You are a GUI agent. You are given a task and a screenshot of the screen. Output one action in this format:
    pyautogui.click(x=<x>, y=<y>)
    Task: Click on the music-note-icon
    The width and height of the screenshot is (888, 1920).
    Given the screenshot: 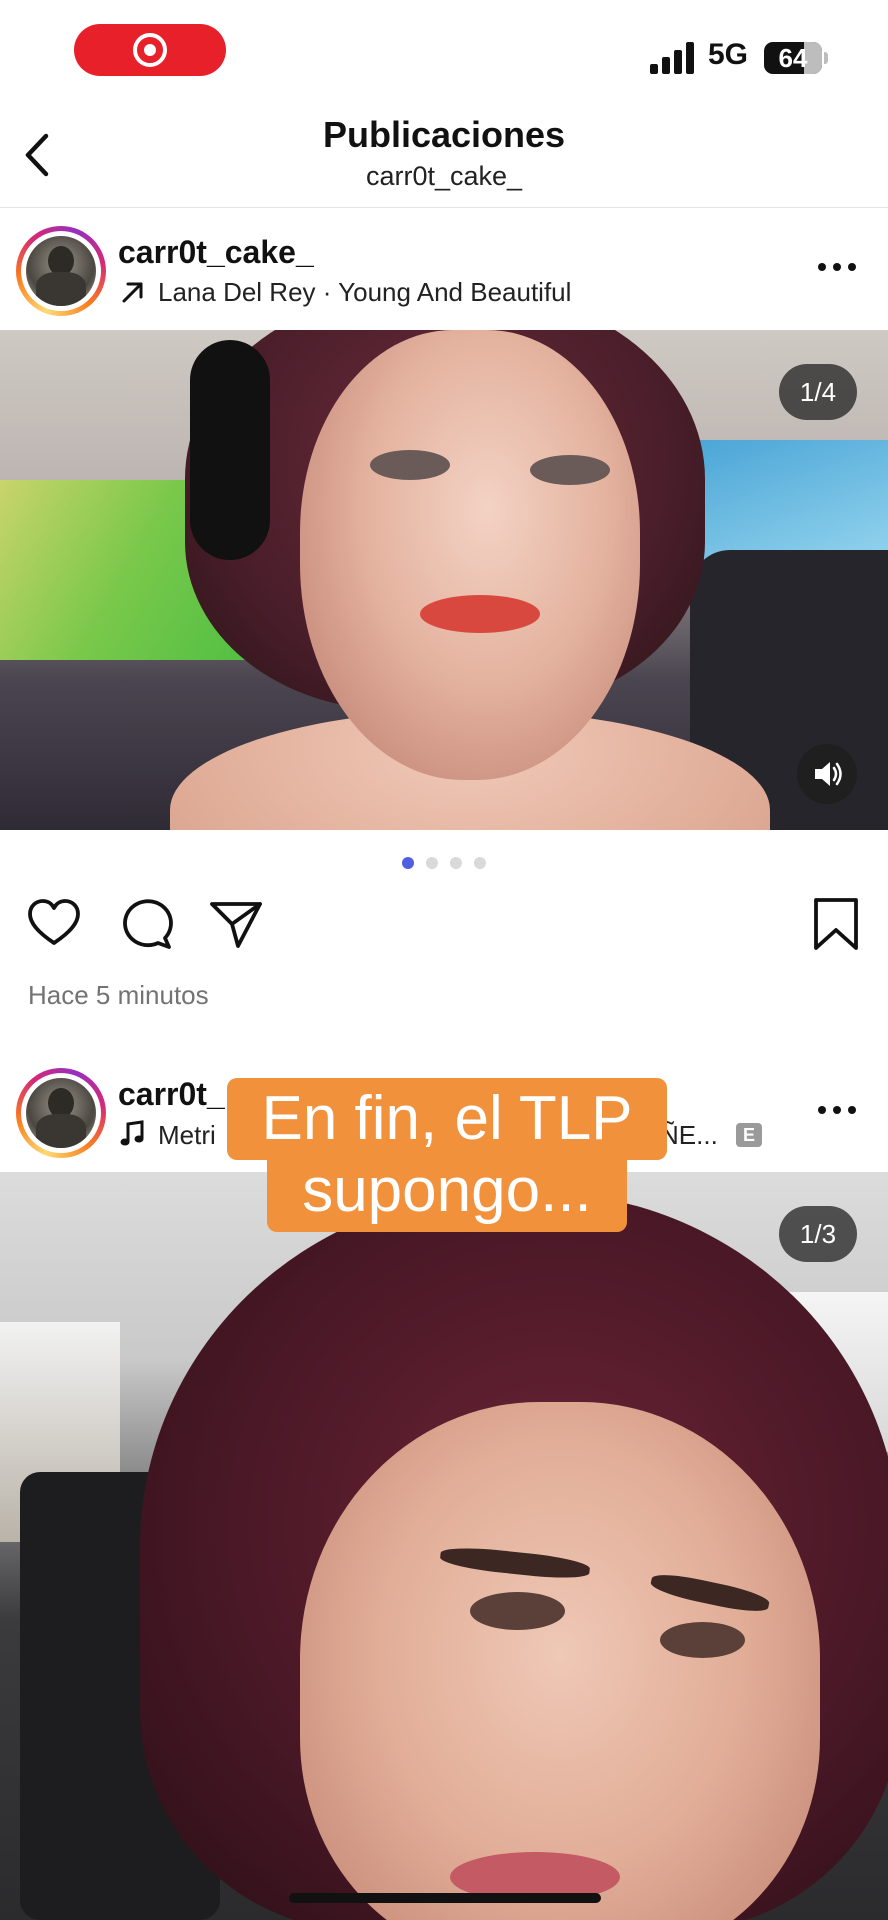 What is the action you would take?
    pyautogui.click(x=132, y=1133)
    